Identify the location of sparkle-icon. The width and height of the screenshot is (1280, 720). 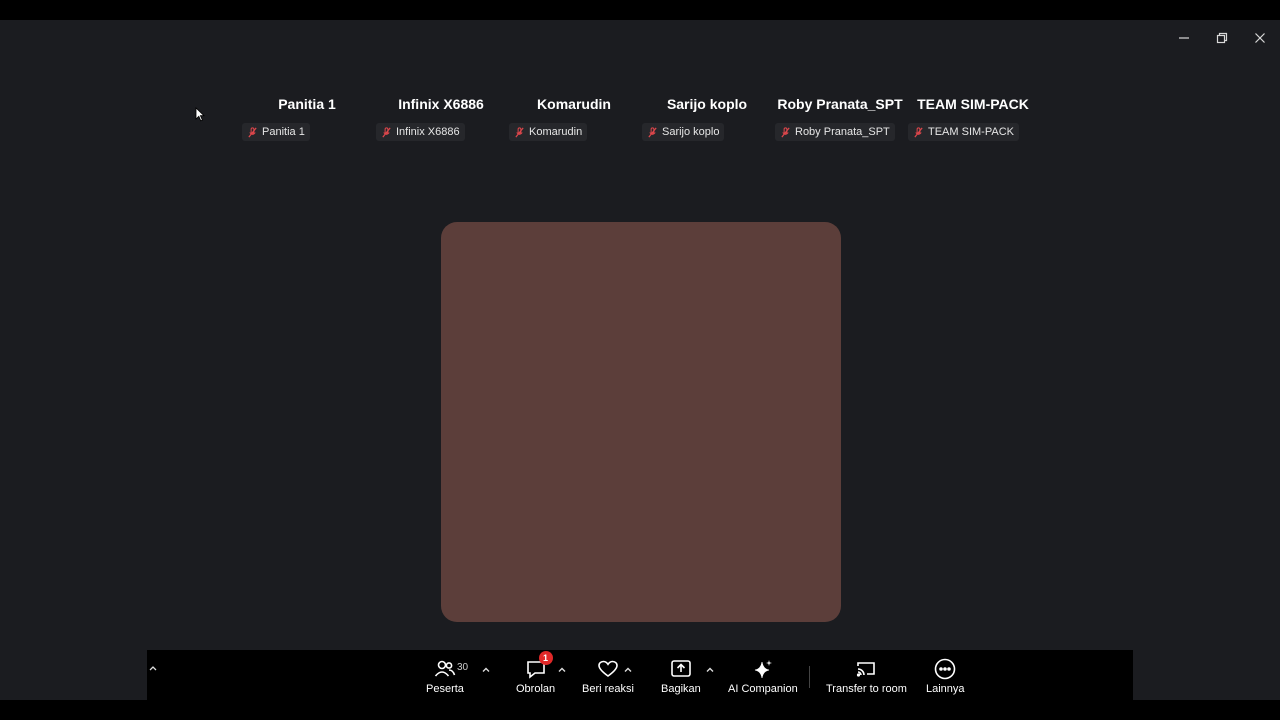
(763, 669).